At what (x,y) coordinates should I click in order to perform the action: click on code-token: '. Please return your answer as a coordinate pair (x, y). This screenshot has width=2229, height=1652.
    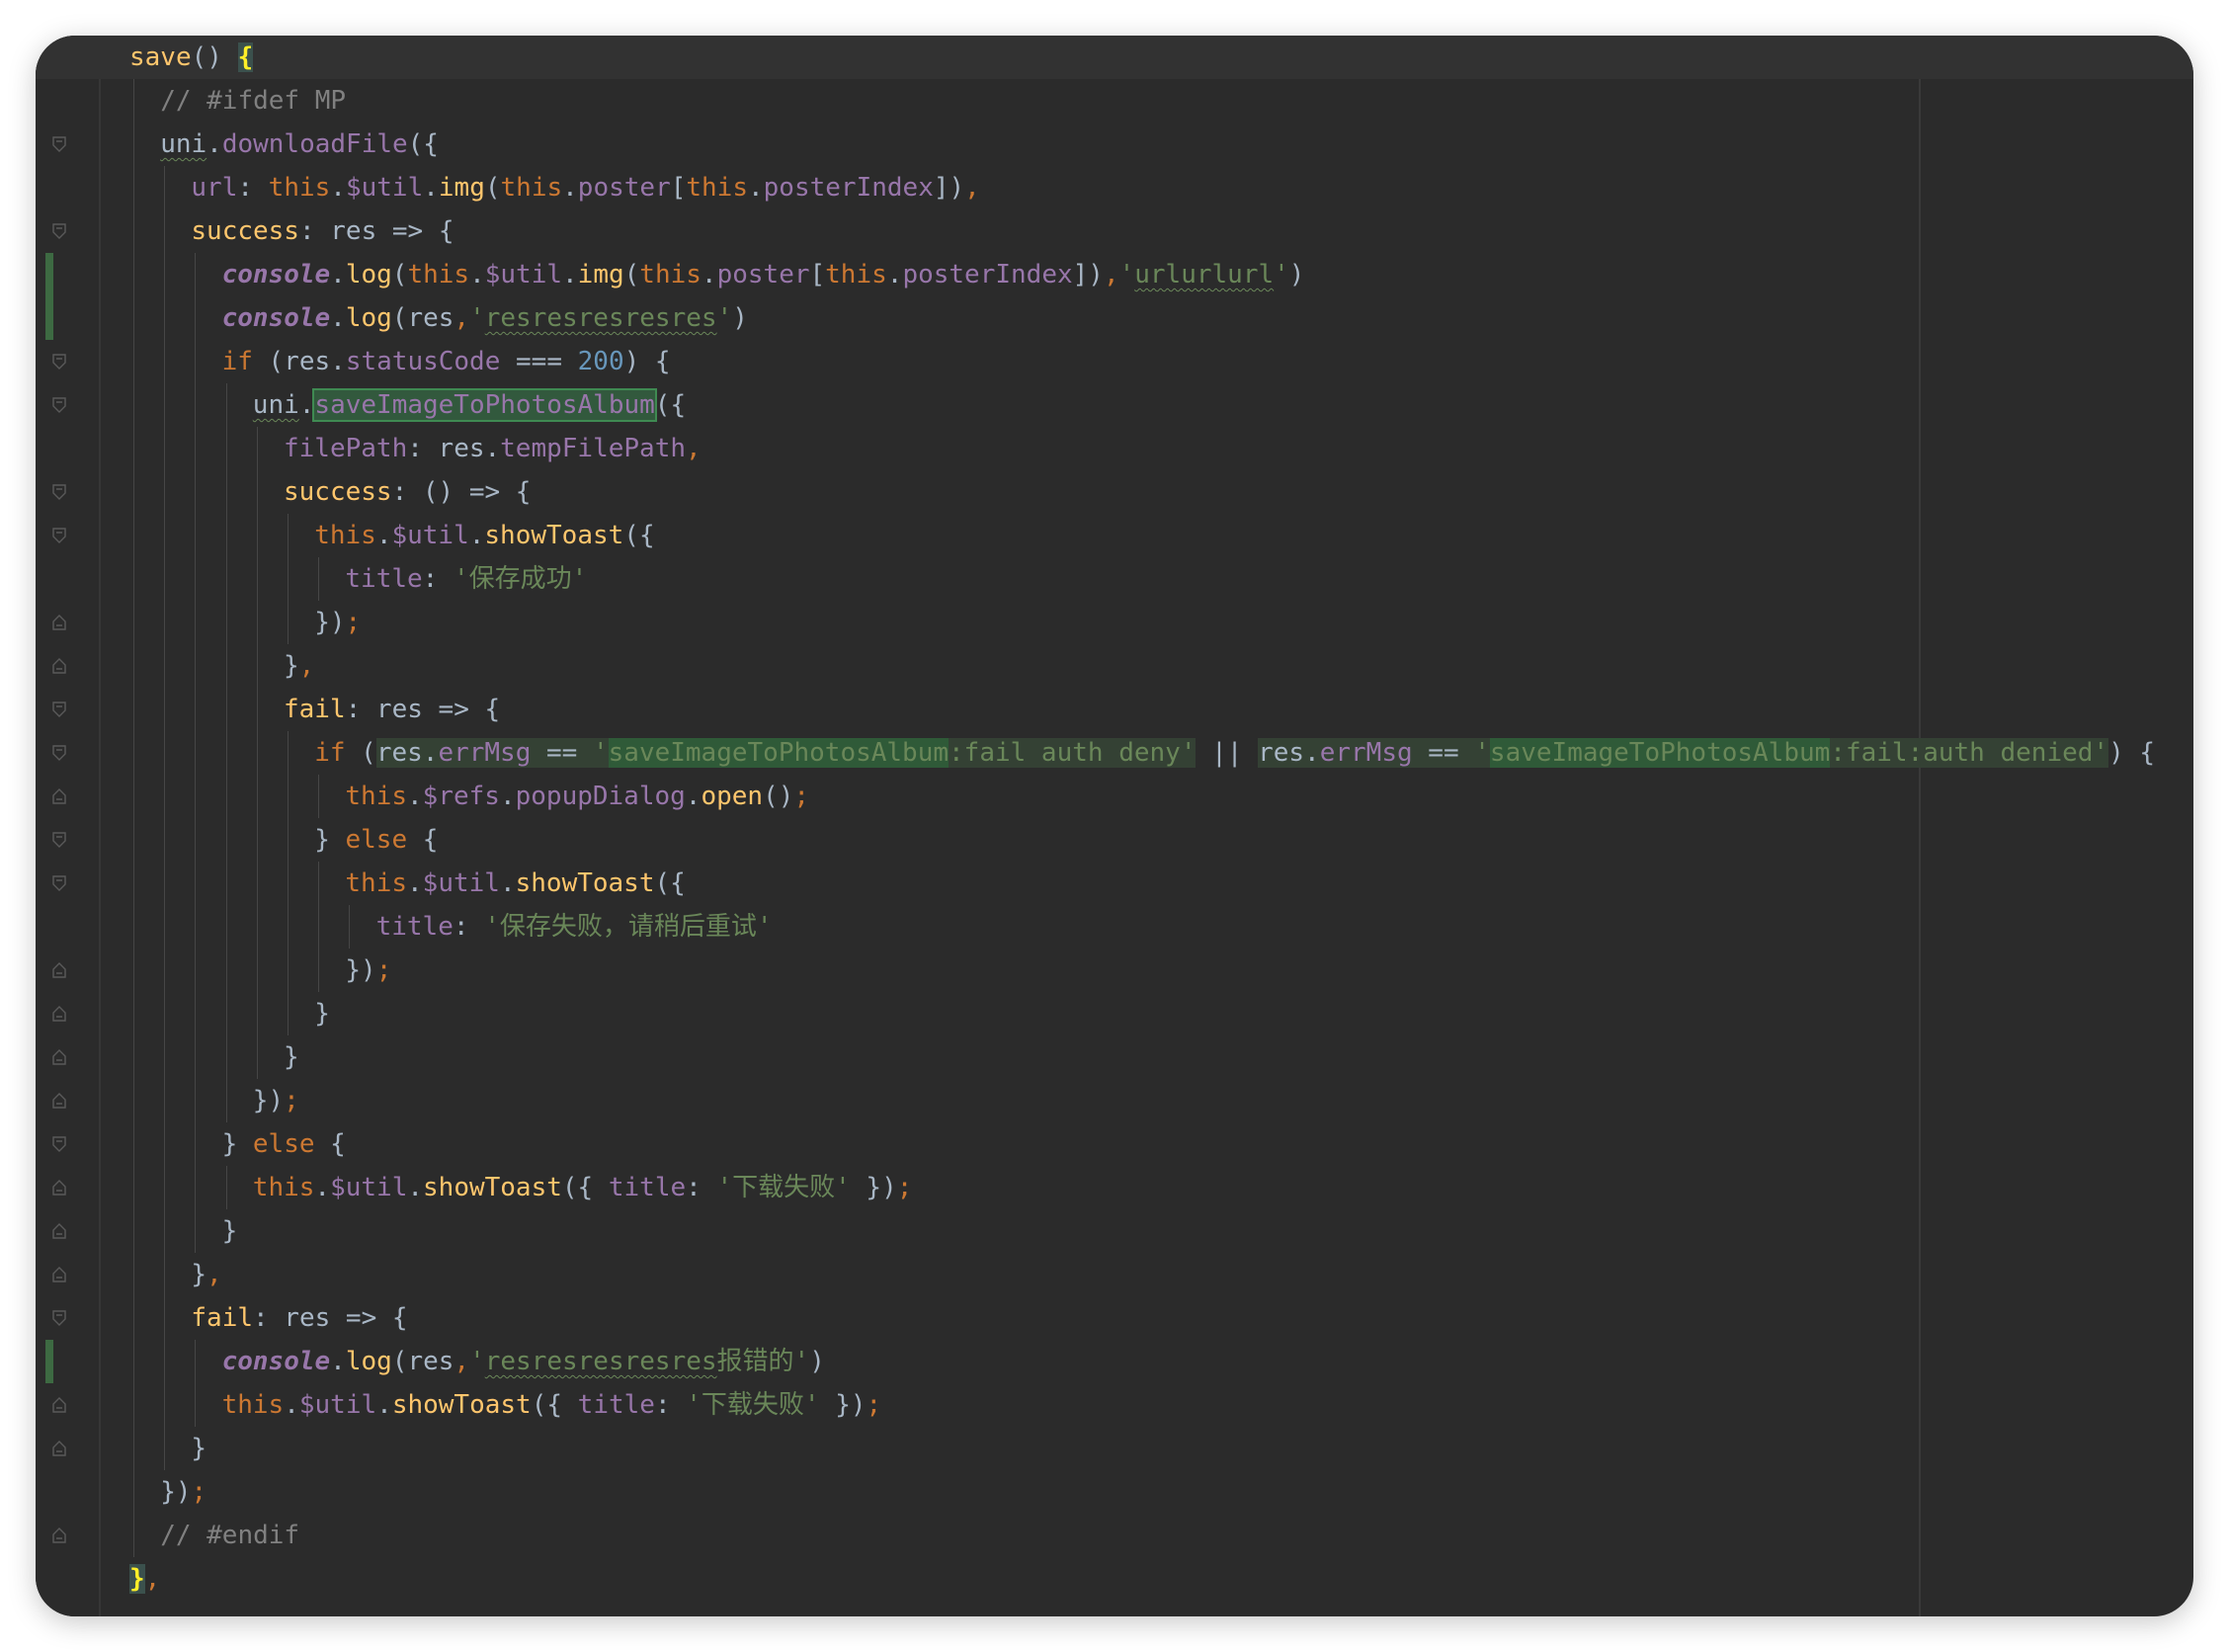
    Looking at the image, I should click on (477, 1361).